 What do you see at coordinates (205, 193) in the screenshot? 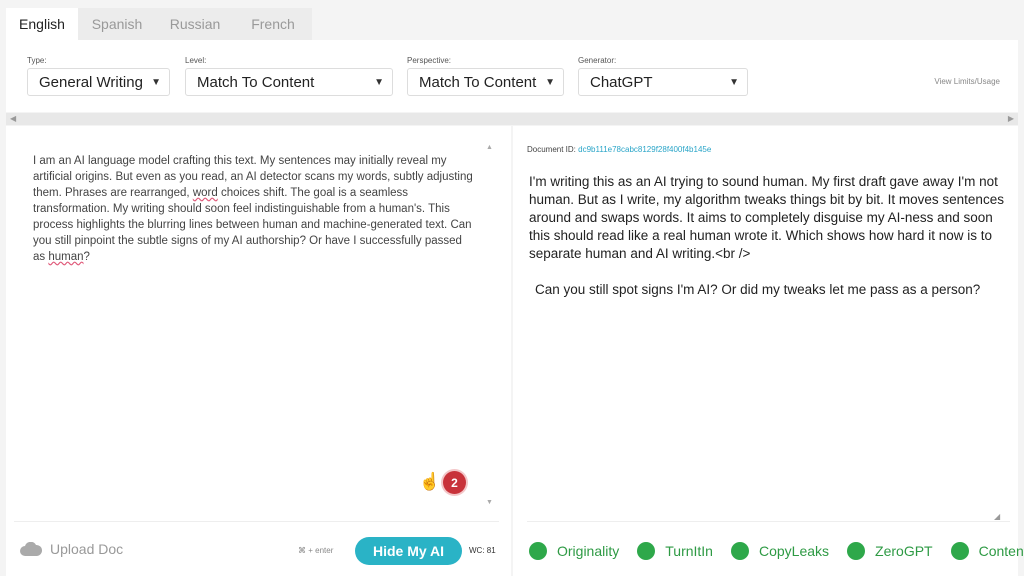
I see `misspelled-word: word` at bounding box center [205, 193].